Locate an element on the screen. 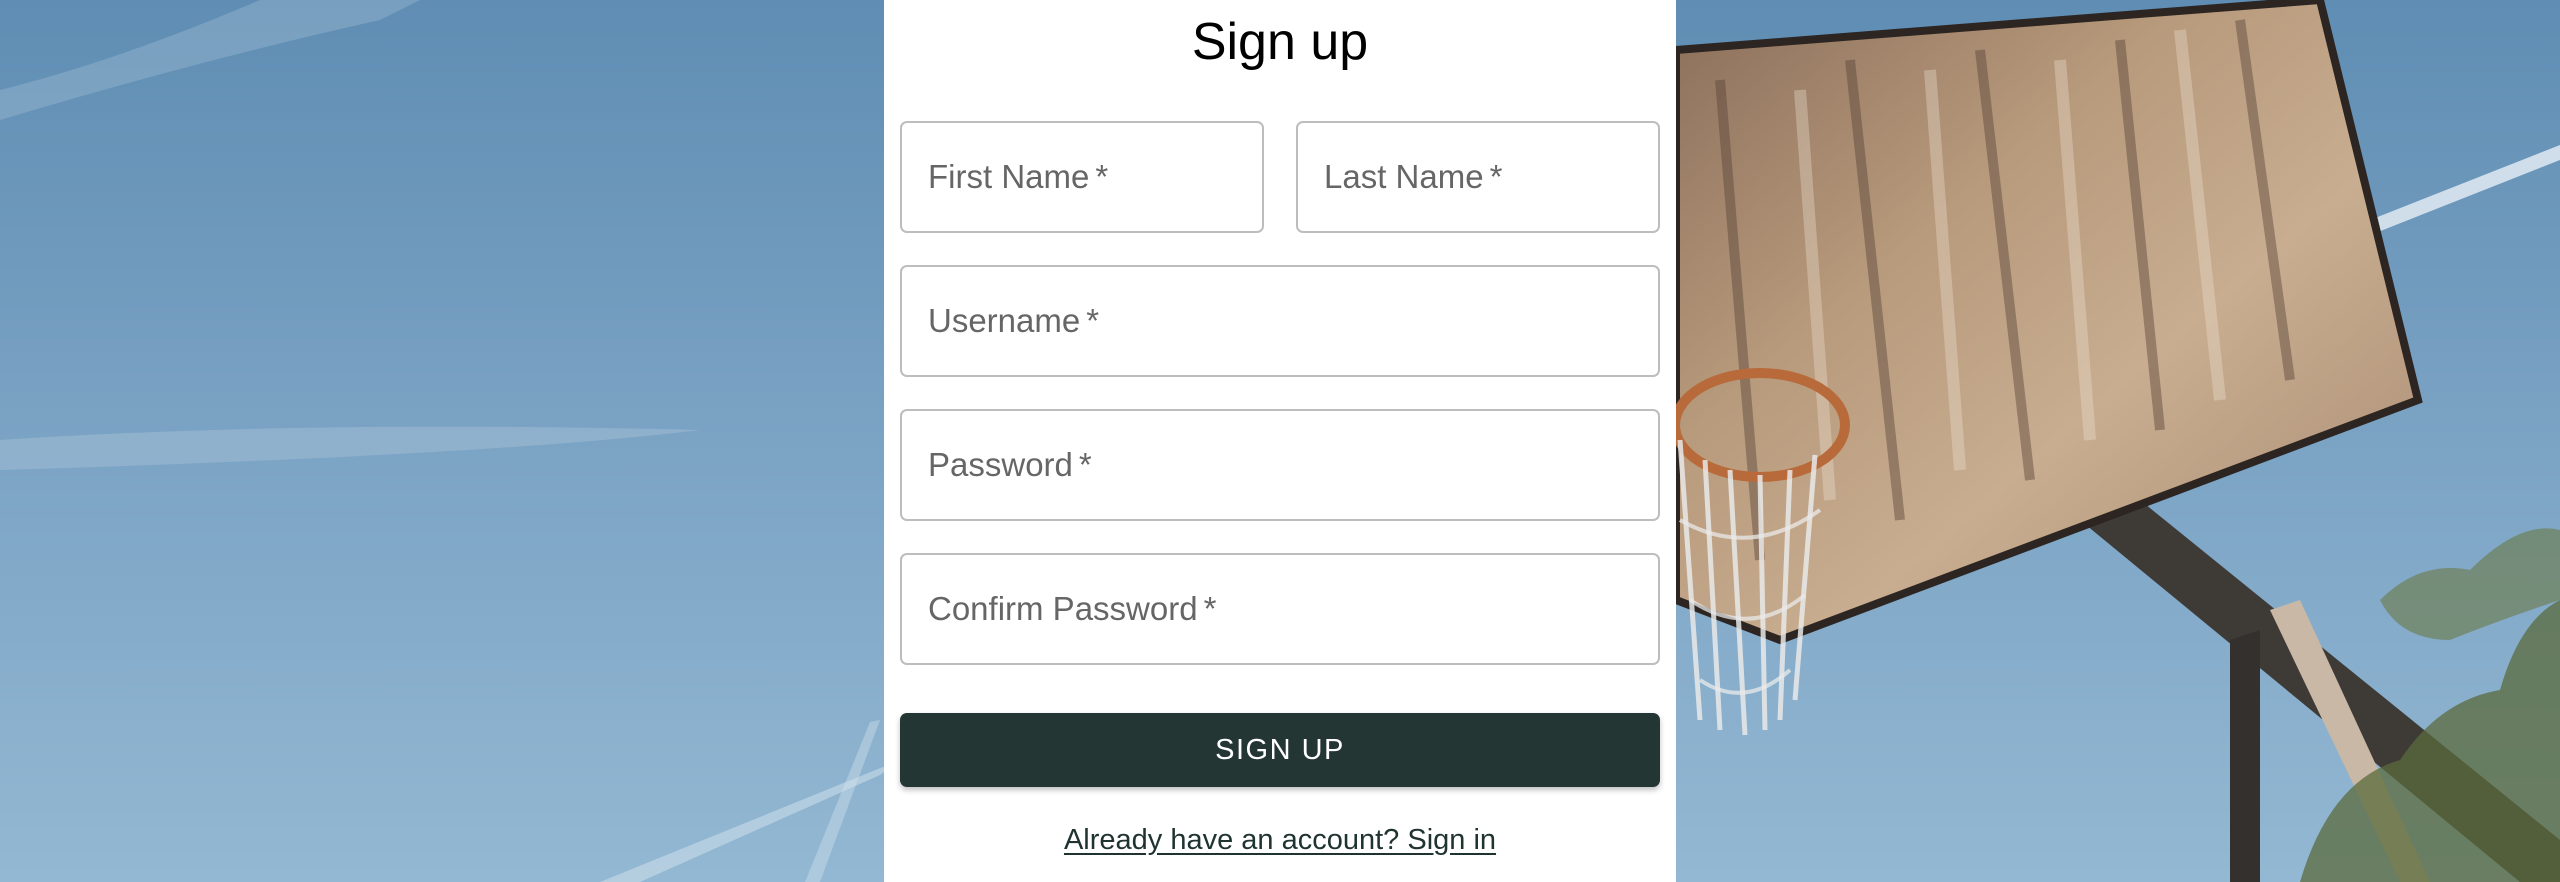 The width and height of the screenshot is (2560, 882). sign-in-link: Already have an account? Sign in is located at coordinates (1280, 840).